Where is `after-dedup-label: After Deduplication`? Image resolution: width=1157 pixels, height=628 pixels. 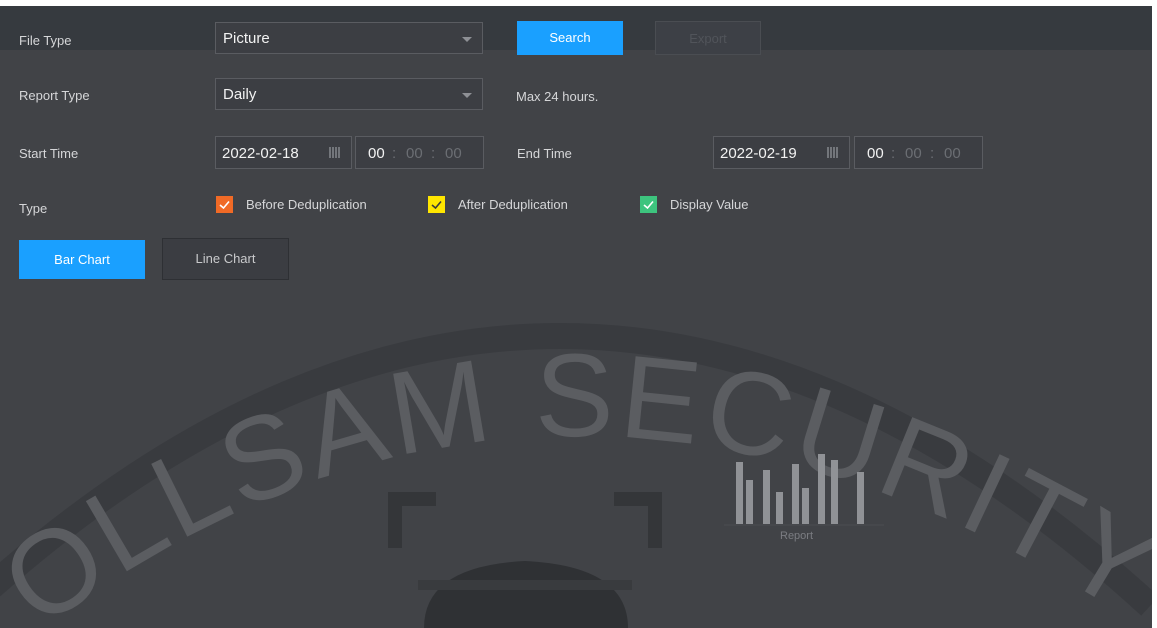
after-dedup-label: After Deduplication is located at coordinates (513, 204).